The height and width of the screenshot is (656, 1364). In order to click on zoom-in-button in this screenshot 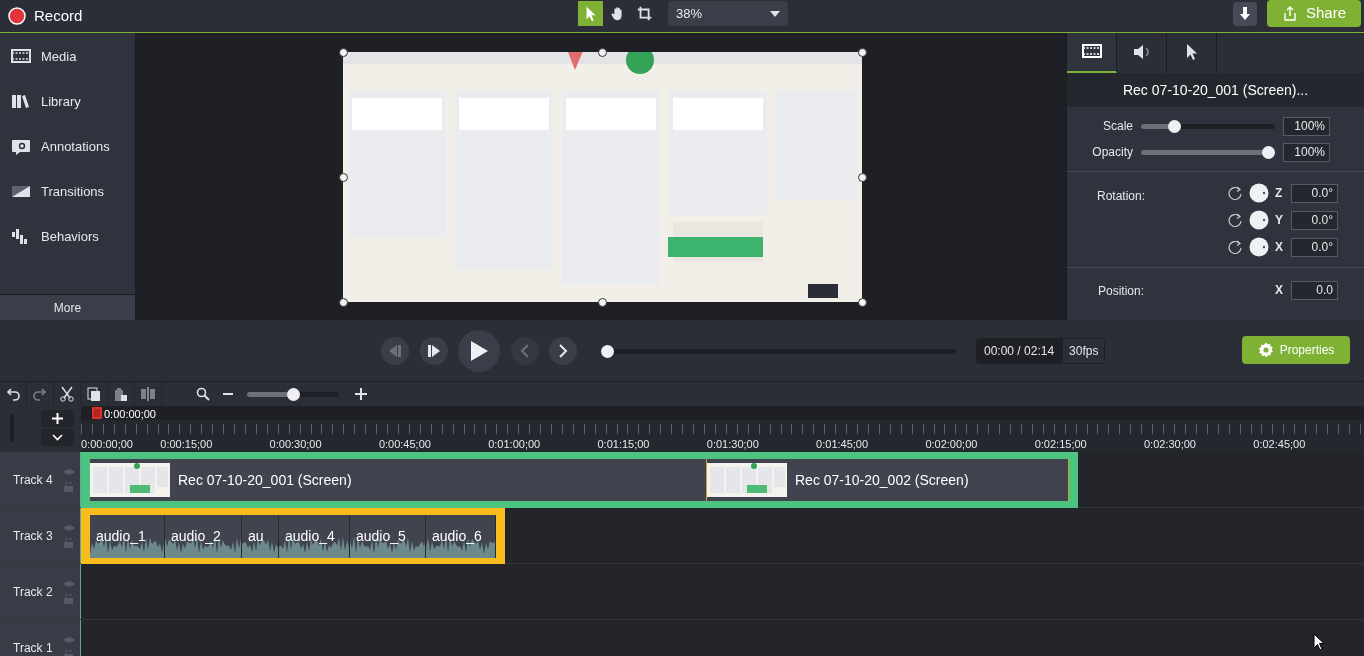, I will do `click(361, 394)`.